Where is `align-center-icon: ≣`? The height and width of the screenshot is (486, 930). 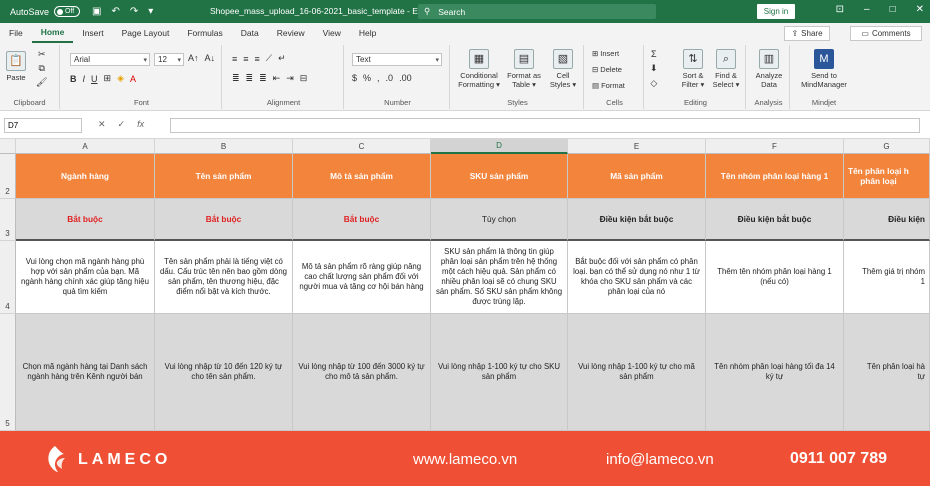
align-center-icon: ≣ is located at coordinates (250, 78).